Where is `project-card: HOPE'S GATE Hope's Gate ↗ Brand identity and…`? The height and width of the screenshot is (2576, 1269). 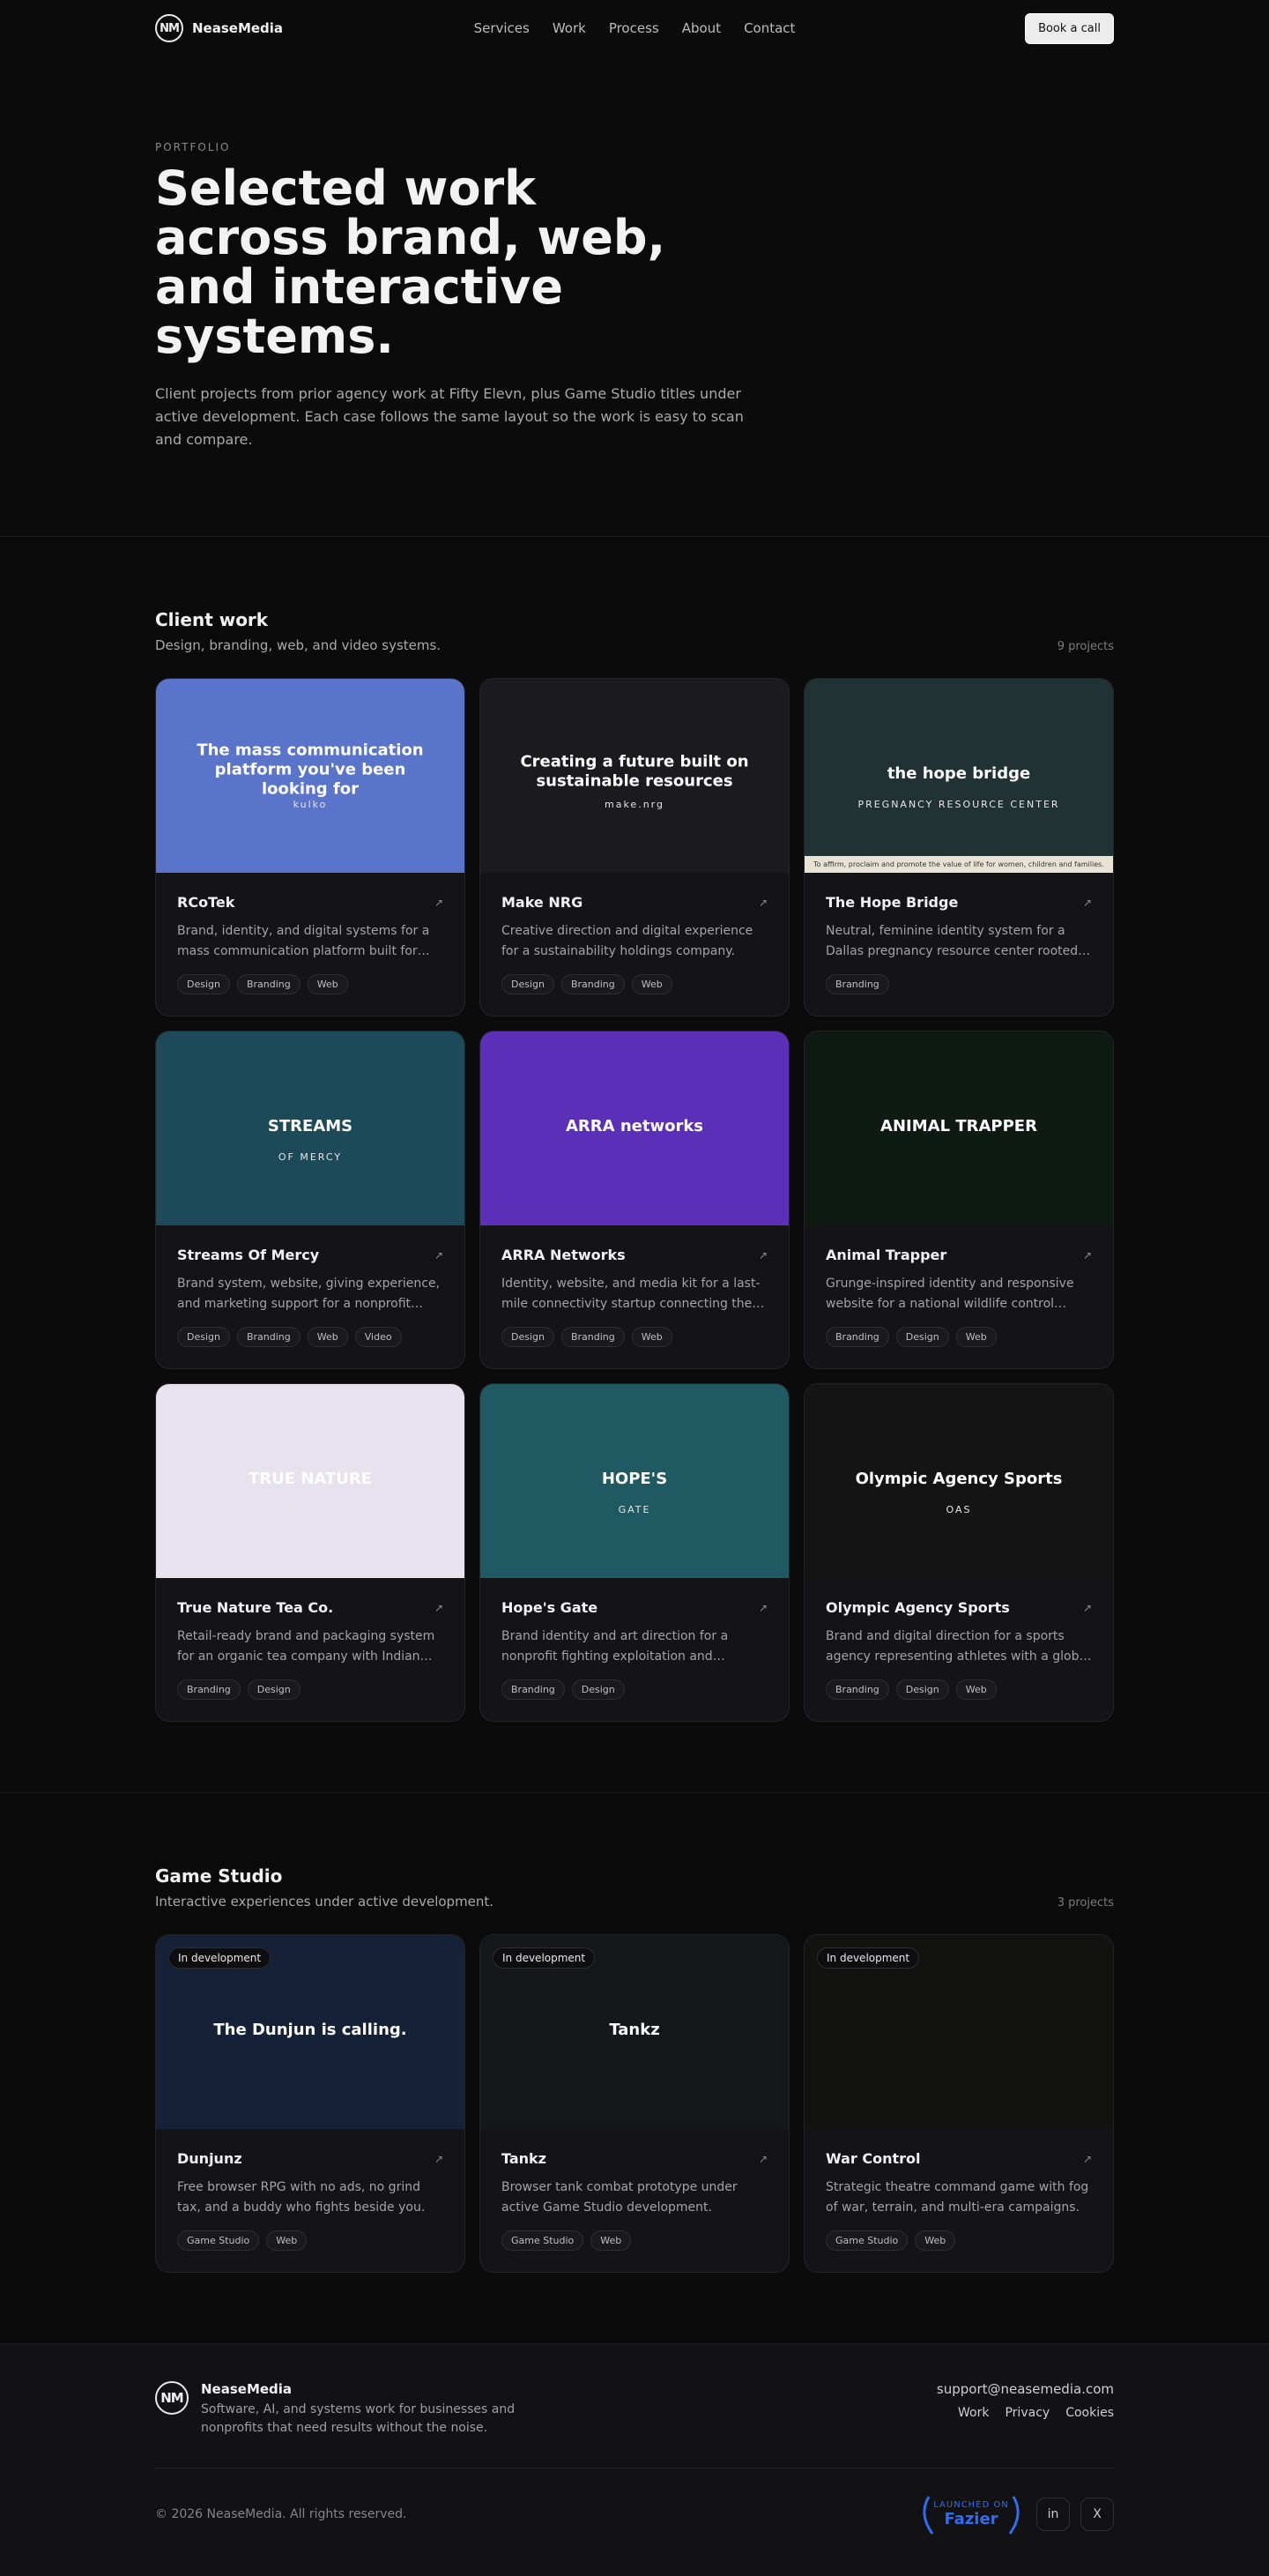 project-card: HOPE'S GATE Hope's Gate ↗ Brand identity and… is located at coordinates (634, 1552).